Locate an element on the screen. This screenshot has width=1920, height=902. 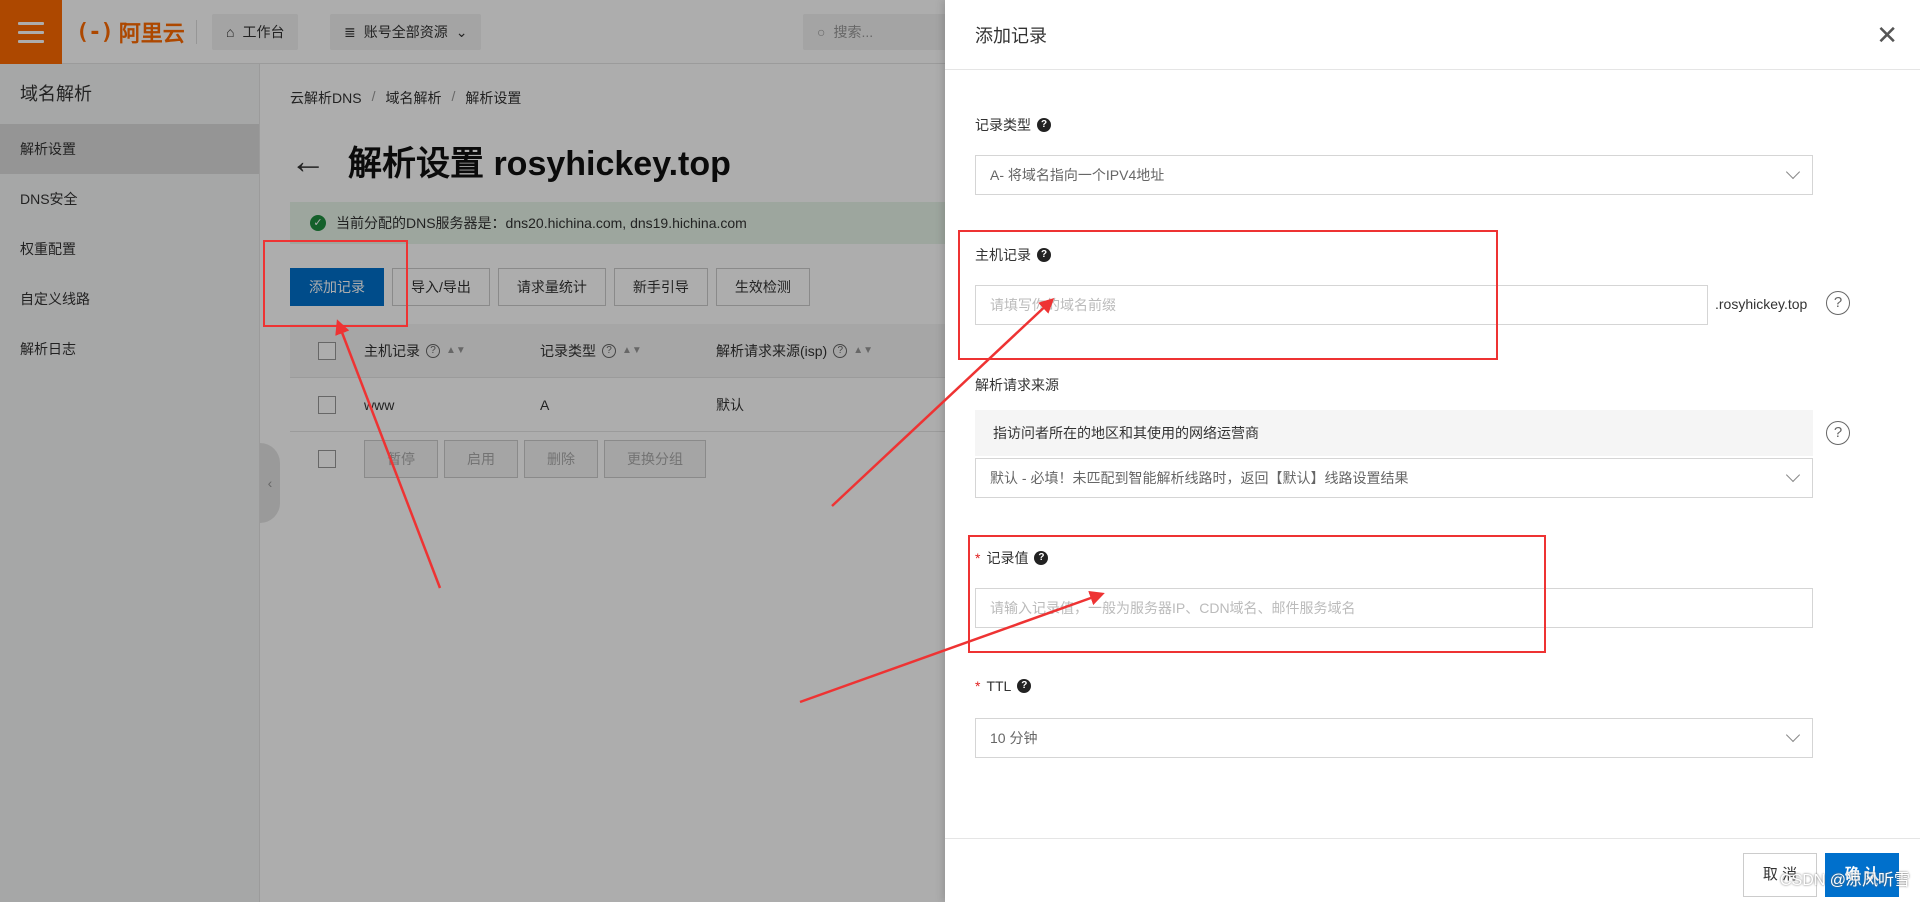
isp-source-label: 解析请求来源 is located at coordinates (1017, 385).